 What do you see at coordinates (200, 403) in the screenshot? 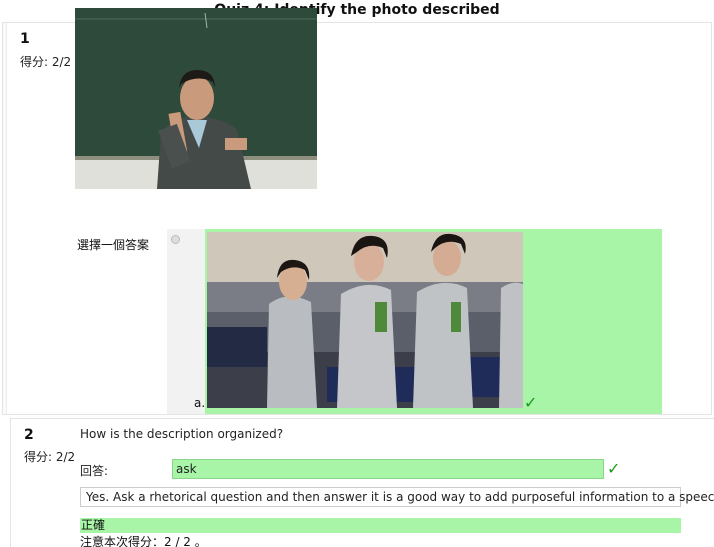
I see `answer-option-a-letter: a.` at bounding box center [200, 403].